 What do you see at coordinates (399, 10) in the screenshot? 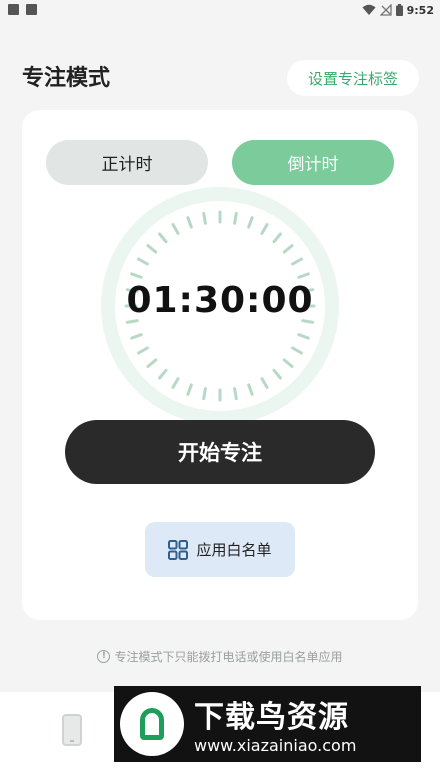
I see `battery-icon` at bounding box center [399, 10].